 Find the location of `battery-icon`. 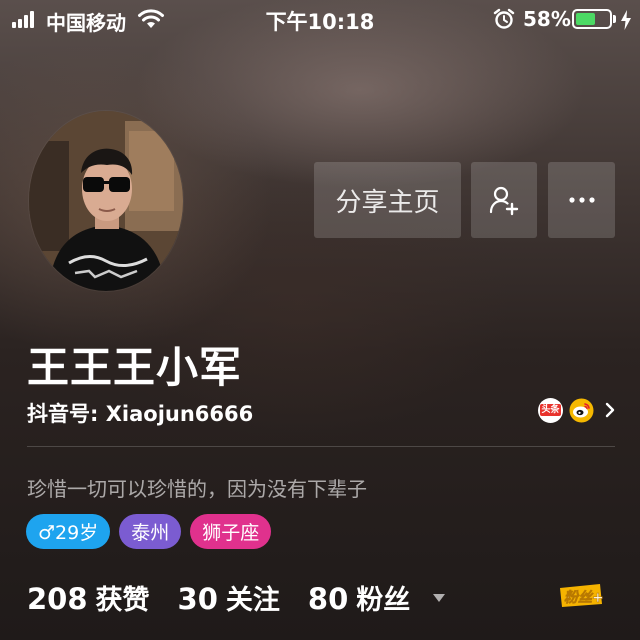

battery-icon is located at coordinates (592, 19).